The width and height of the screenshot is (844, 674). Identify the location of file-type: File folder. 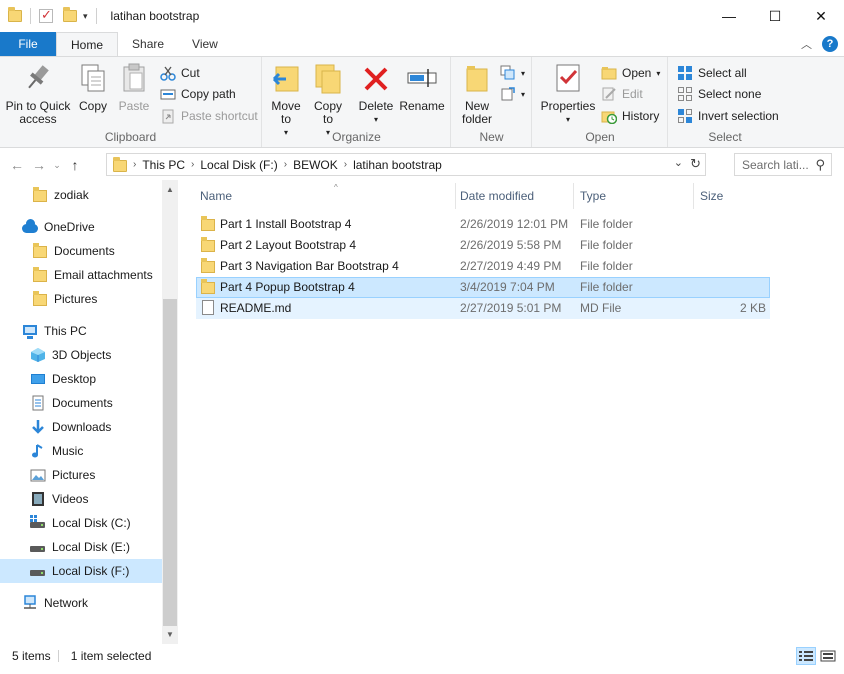
(606, 287).